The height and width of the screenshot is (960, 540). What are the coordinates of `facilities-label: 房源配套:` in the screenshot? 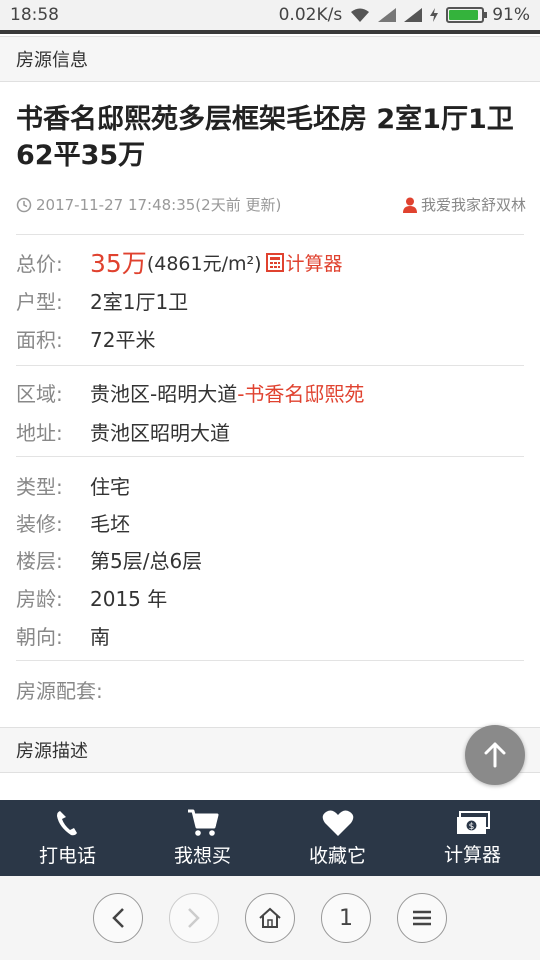 It's located at (59, 691).